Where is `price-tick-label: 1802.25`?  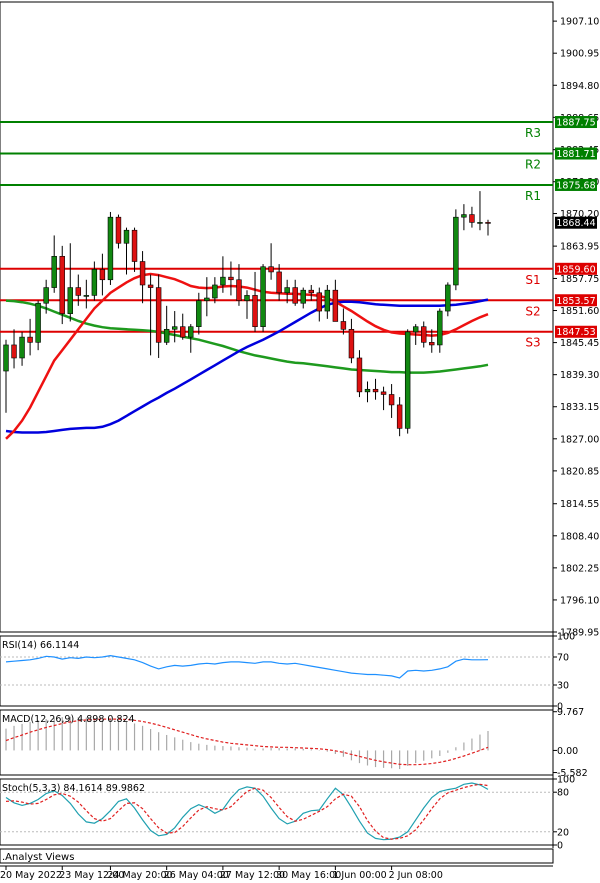 price-tick-label: 1802.25 is located at coordinates (579, 568).